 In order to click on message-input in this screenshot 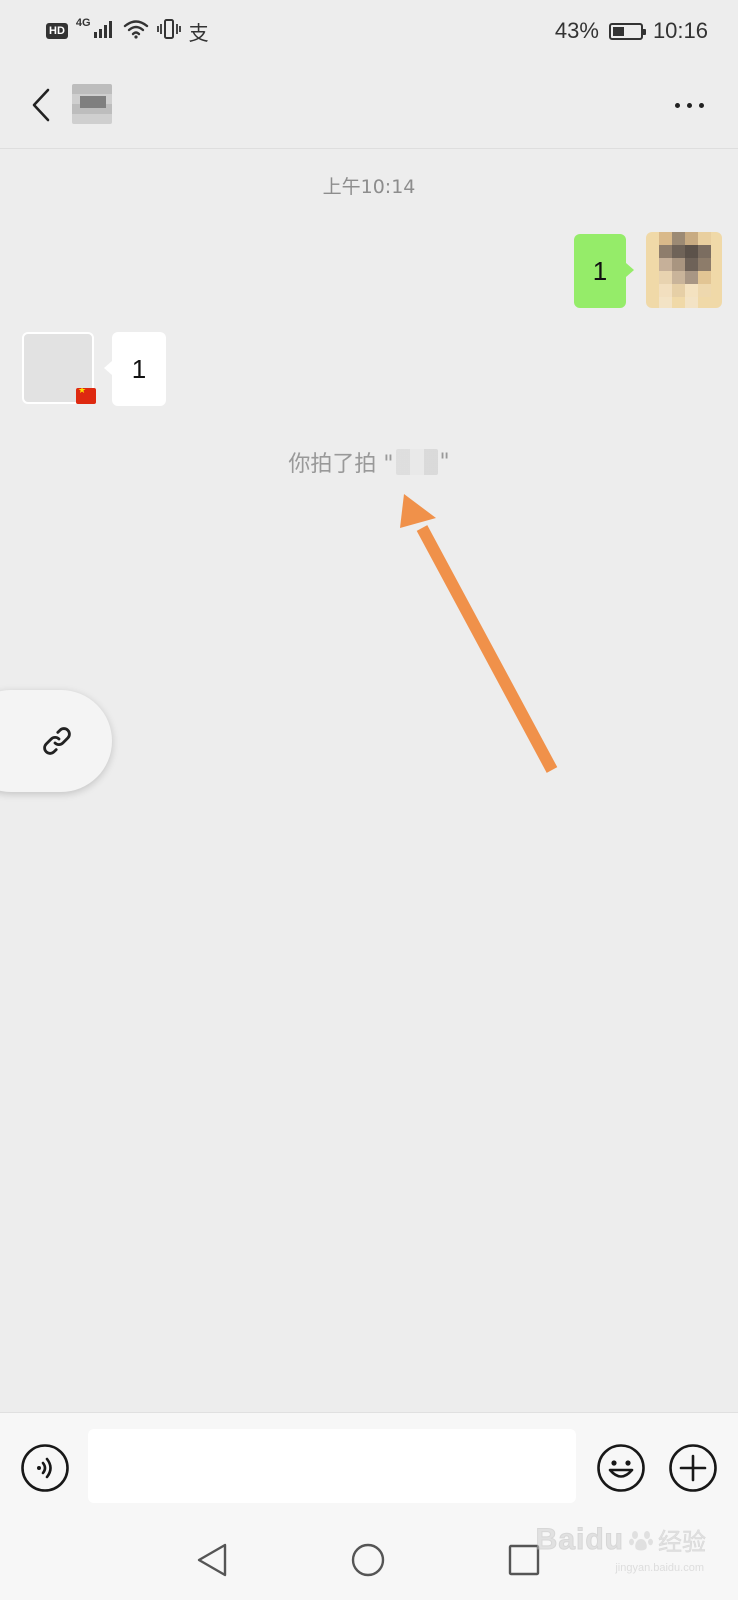, I will do `click(332, 1466)`.